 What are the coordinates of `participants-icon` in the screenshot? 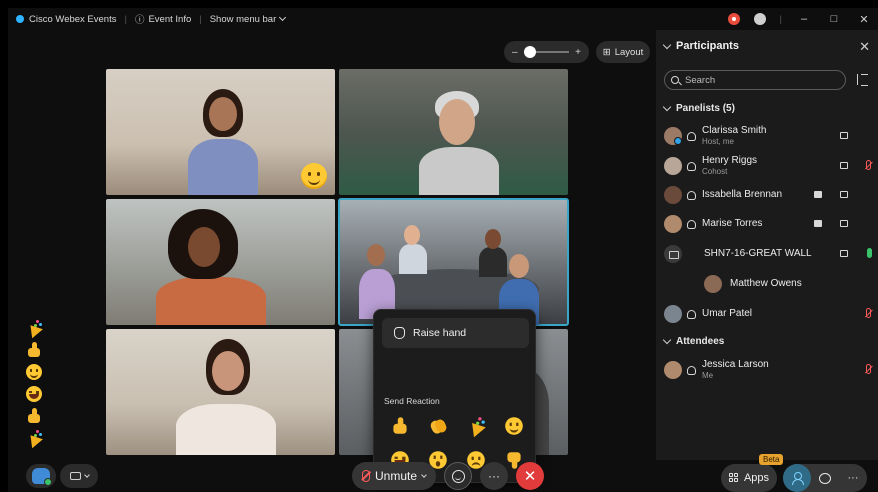 It's located at (797, 478).